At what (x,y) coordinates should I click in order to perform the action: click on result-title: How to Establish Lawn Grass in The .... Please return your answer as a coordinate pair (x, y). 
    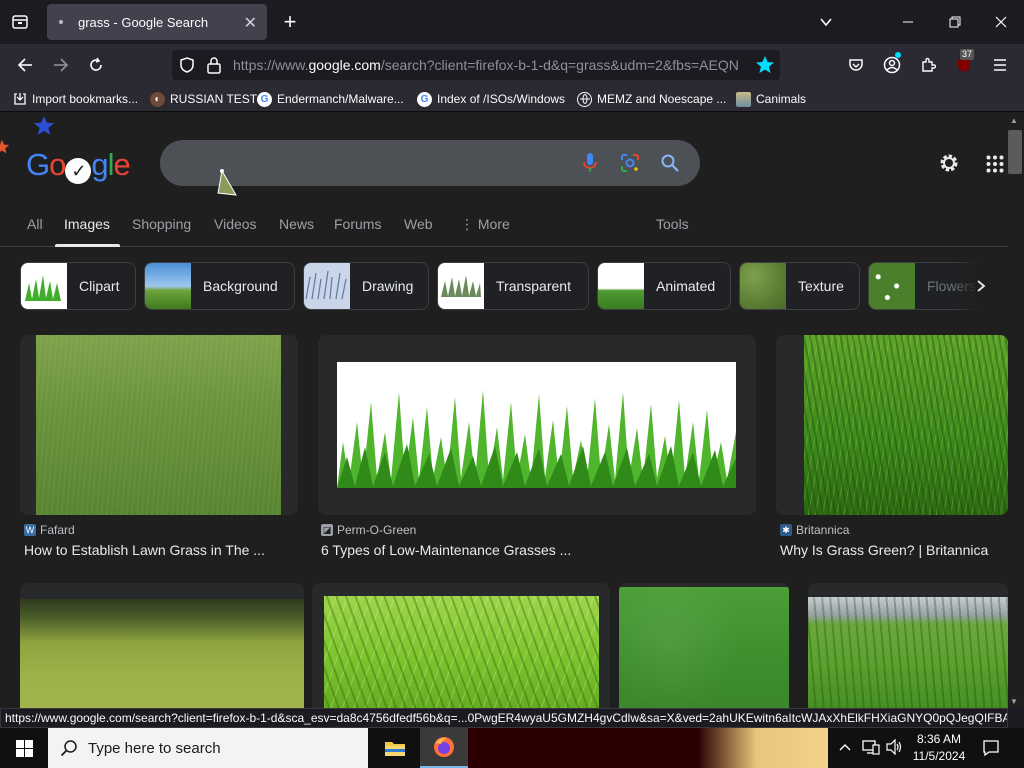
    Looking at the image, I should click on (144, 550).